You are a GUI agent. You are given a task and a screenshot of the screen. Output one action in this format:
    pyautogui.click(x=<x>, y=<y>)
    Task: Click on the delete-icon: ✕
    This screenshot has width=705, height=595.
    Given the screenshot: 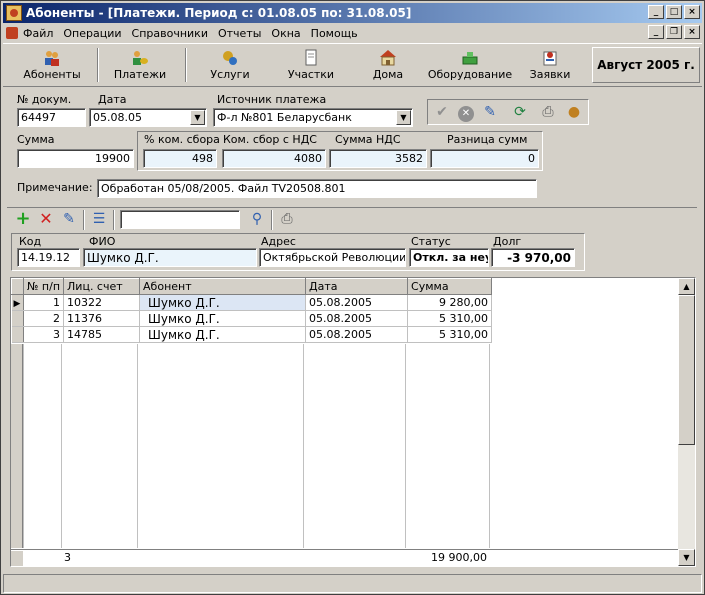 What is the action you would take?
    pyautogui.click(x=46, y=219)
    